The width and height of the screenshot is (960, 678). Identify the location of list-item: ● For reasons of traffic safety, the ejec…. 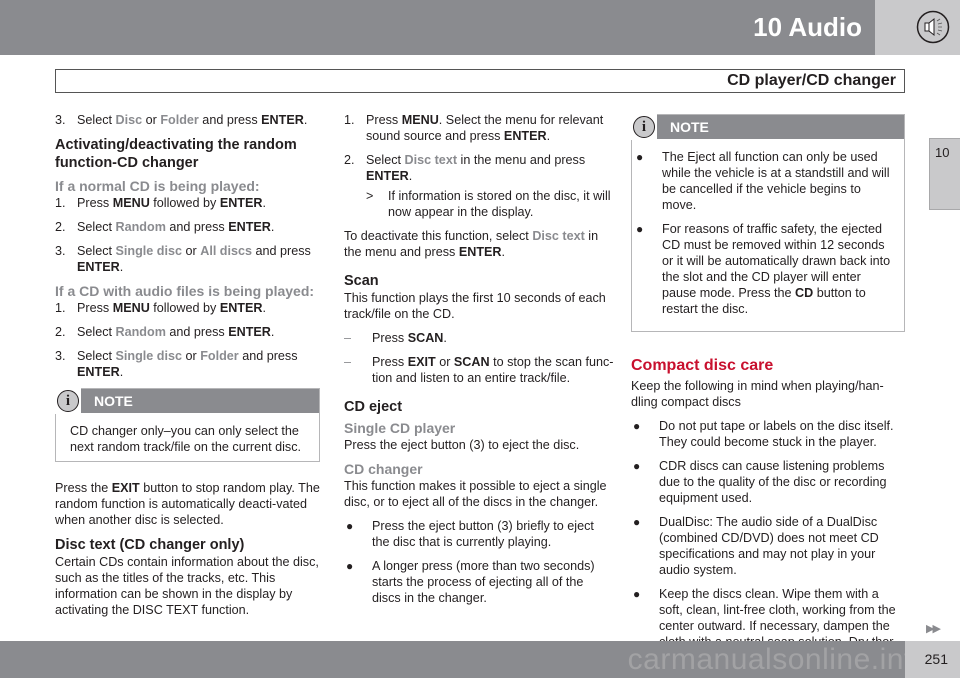
(763, 269).